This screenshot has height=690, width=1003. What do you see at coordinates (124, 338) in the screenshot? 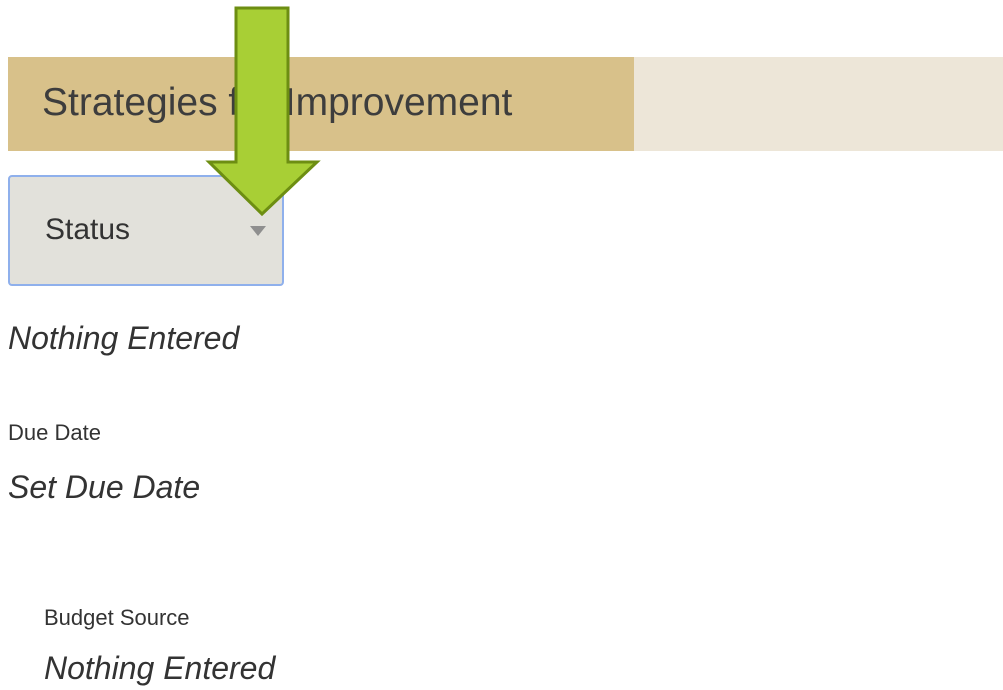
I see `status-value: Nothing Entered` at bounding box center [124, 338].